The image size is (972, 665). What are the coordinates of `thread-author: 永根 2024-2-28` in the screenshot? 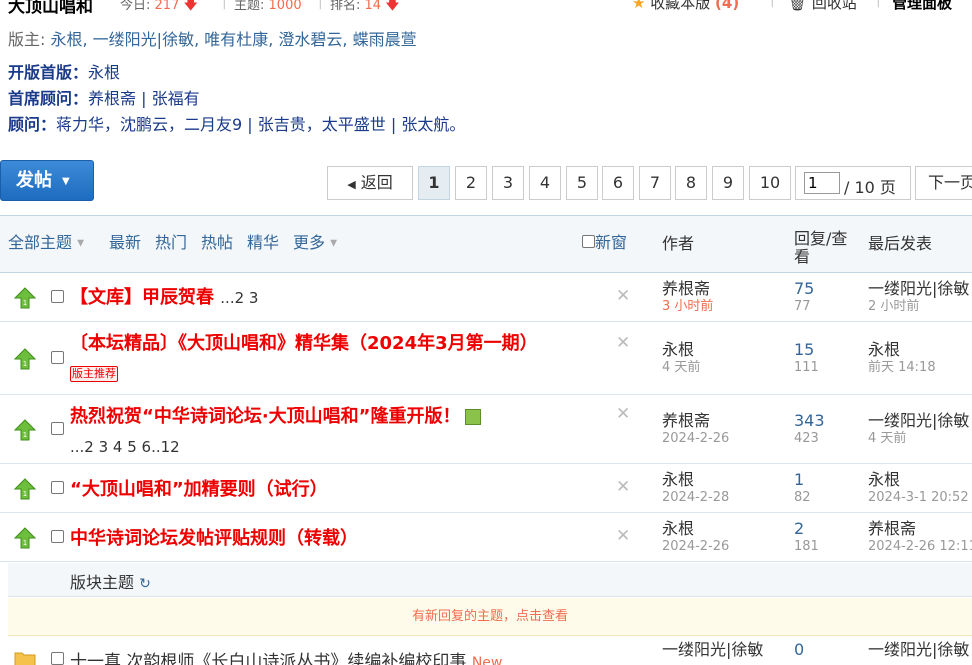 It's located at (695, 489).